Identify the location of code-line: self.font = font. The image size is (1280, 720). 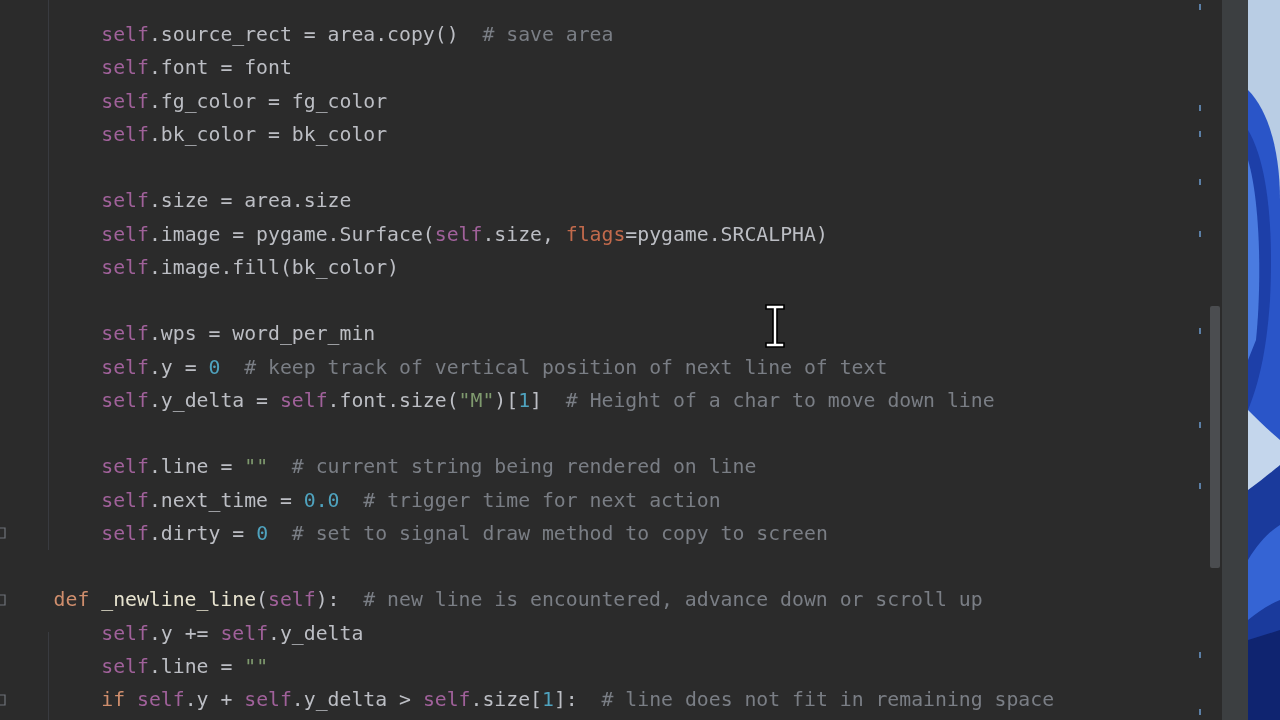
(196, 68).